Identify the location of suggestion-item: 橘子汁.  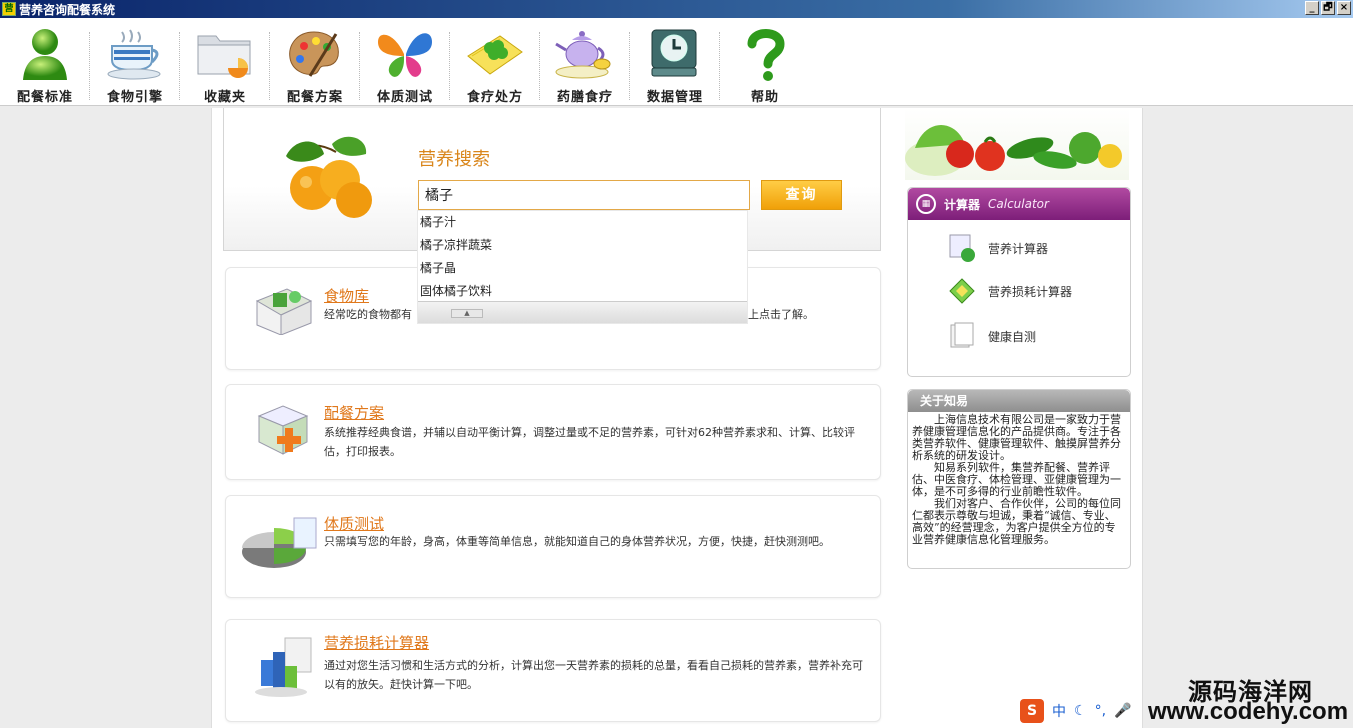
(582, 222).